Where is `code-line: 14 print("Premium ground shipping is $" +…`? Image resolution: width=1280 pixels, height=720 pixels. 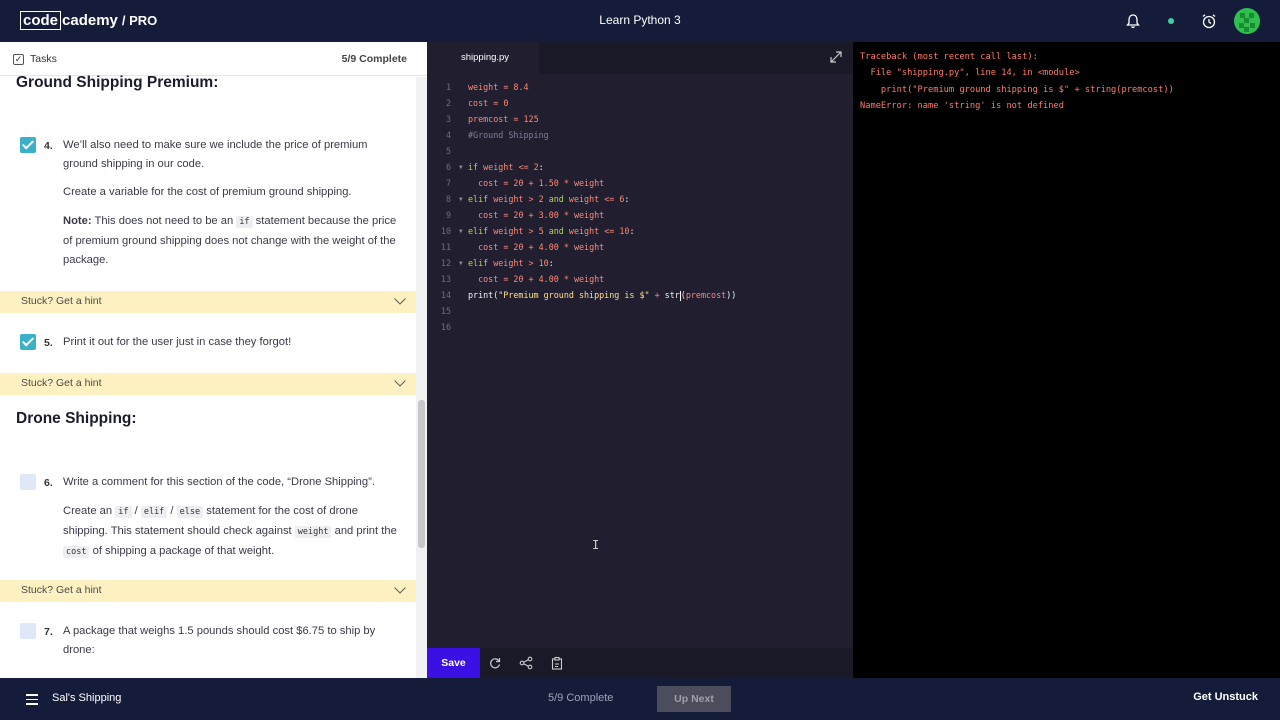 code-line: 14 print("Premium ground shipping is $" +… is located at coordinates (588, 295).